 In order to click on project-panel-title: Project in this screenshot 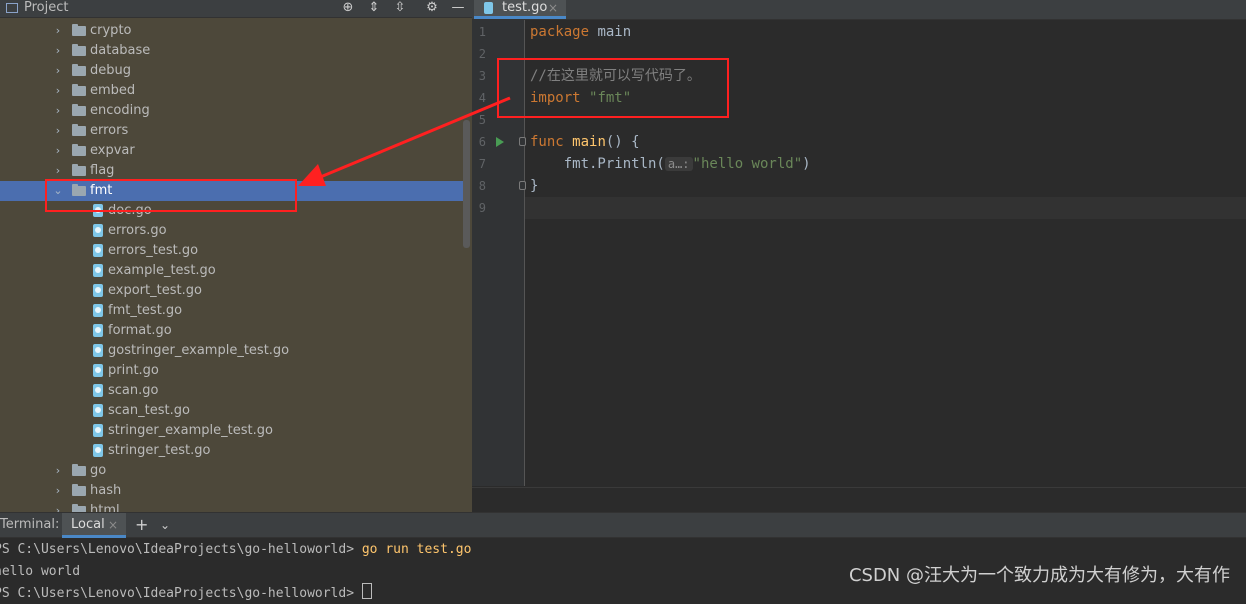, I will do `click(46, 8)`.